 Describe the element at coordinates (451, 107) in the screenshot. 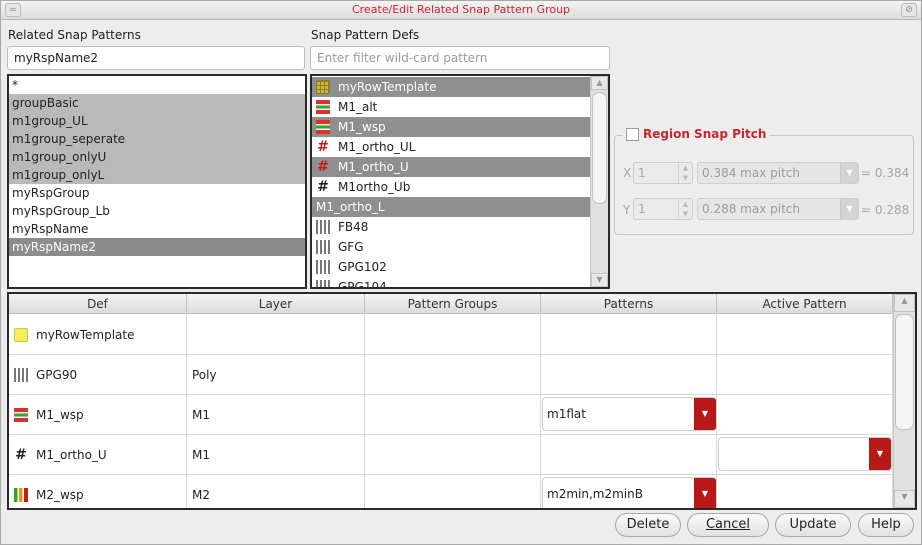

I see `list-item: M1_alt` at that location.